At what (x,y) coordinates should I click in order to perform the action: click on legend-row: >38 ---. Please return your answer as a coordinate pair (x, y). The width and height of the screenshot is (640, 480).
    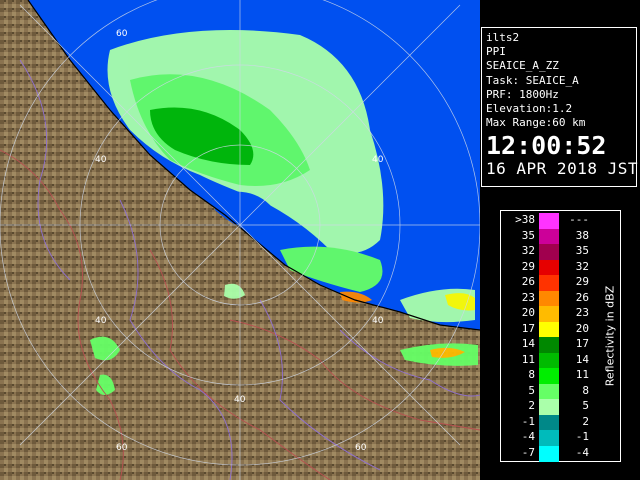
    Looking at the image, I should click on (551, 221).